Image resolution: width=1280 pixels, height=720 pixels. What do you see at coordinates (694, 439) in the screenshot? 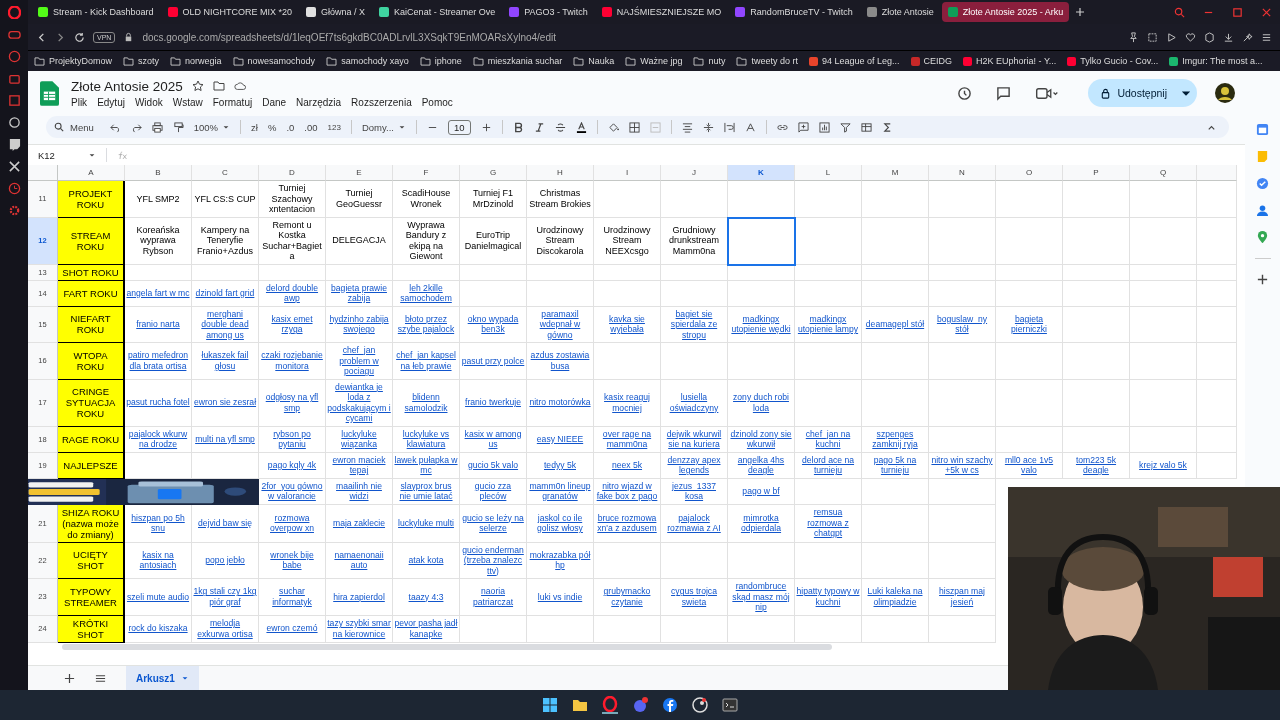
I see `cell-link: dejwik wkurwil sie na kuriera` at bounding box center [694, 439].